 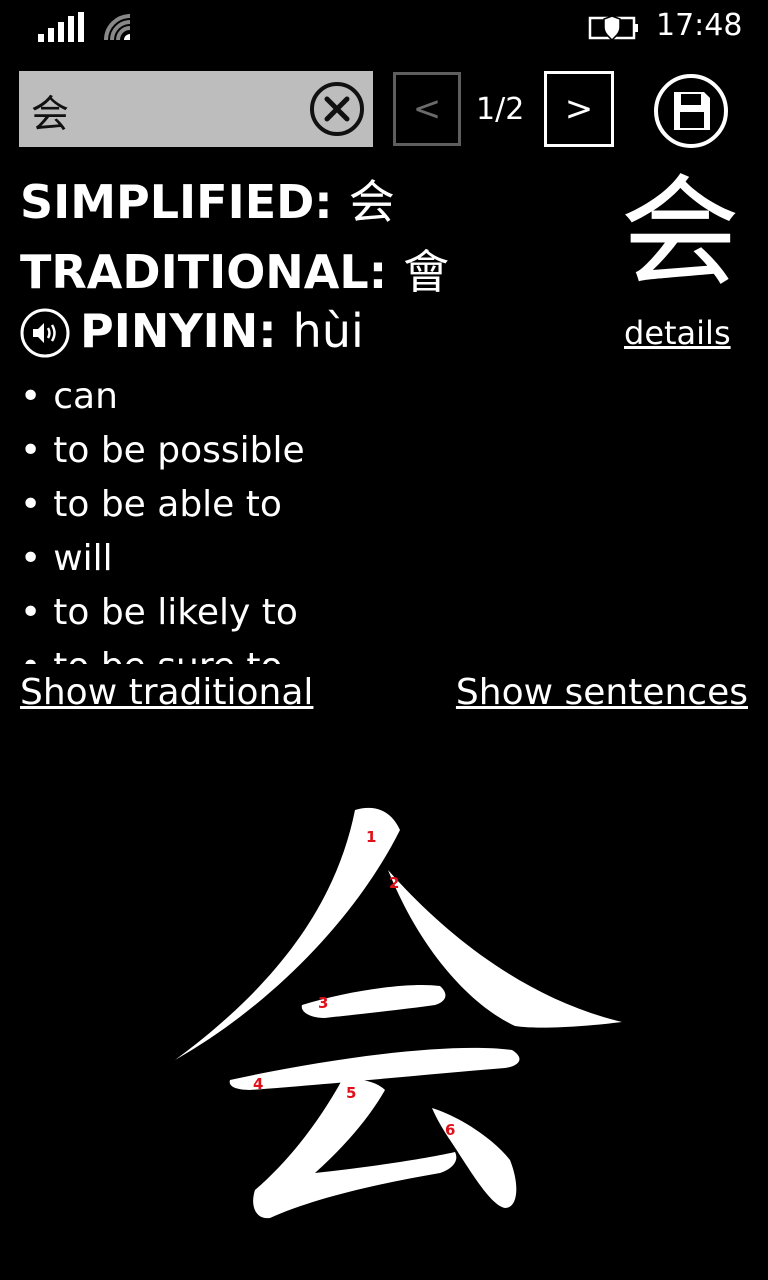 I want to click on pinyin-row: PINYIN: hùi, so click(x=222, y=331).